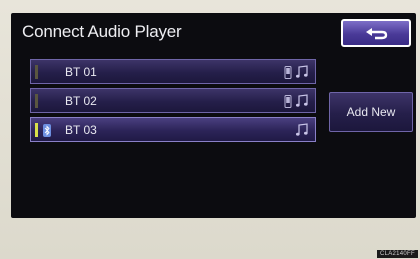 Image resolution: width=420 pixels, height=259 pixels. I want to click on return-arrow-icon, so click(377, 34).